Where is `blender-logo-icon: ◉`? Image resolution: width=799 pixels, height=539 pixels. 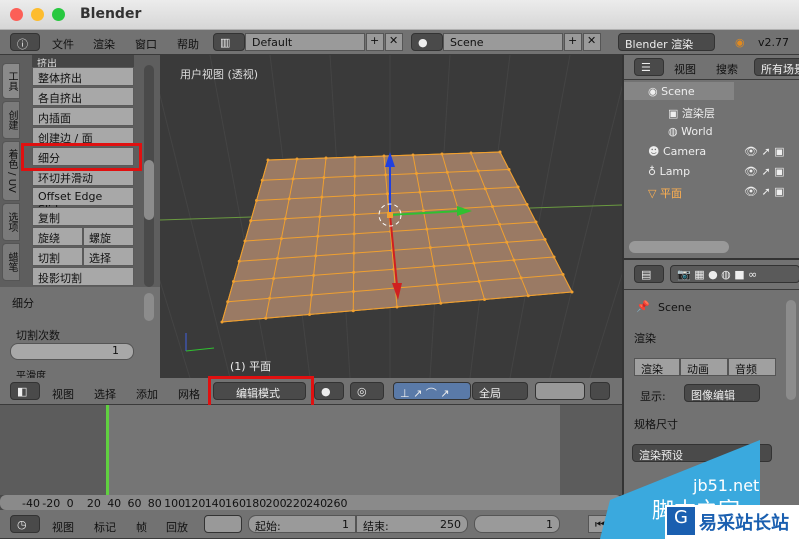 blender-logo-icon: ◉ is located at coordinates (740, 42).